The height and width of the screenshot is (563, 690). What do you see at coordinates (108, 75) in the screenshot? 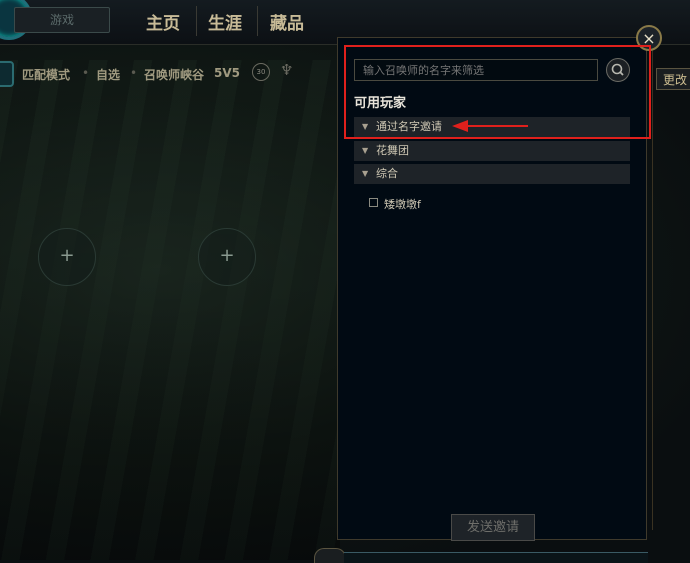
I see `pick-type-label: 自选` at bounding box center [108, 75].